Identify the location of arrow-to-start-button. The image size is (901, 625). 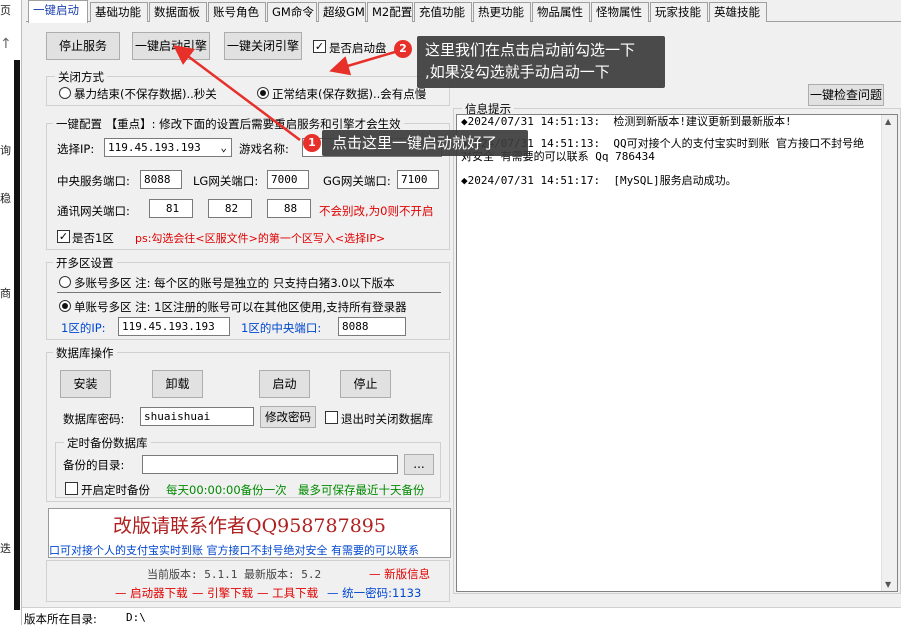
(236, 93).